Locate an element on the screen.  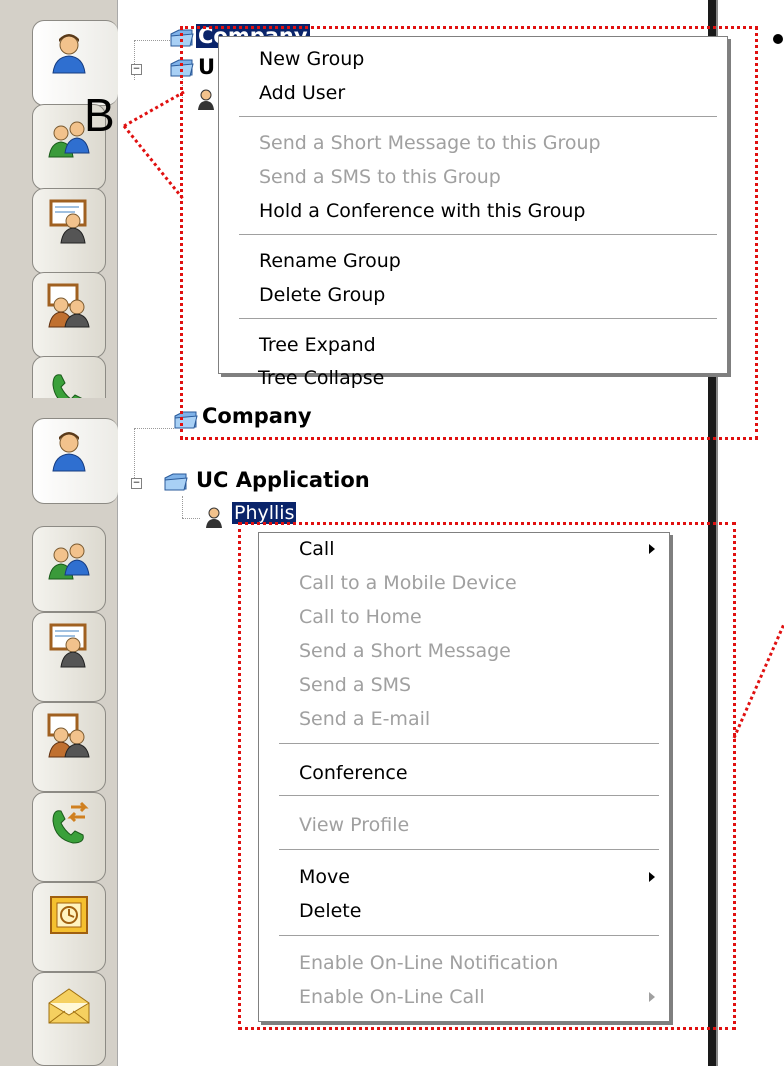
envelope-icon is located at coordinates (69, 1006).